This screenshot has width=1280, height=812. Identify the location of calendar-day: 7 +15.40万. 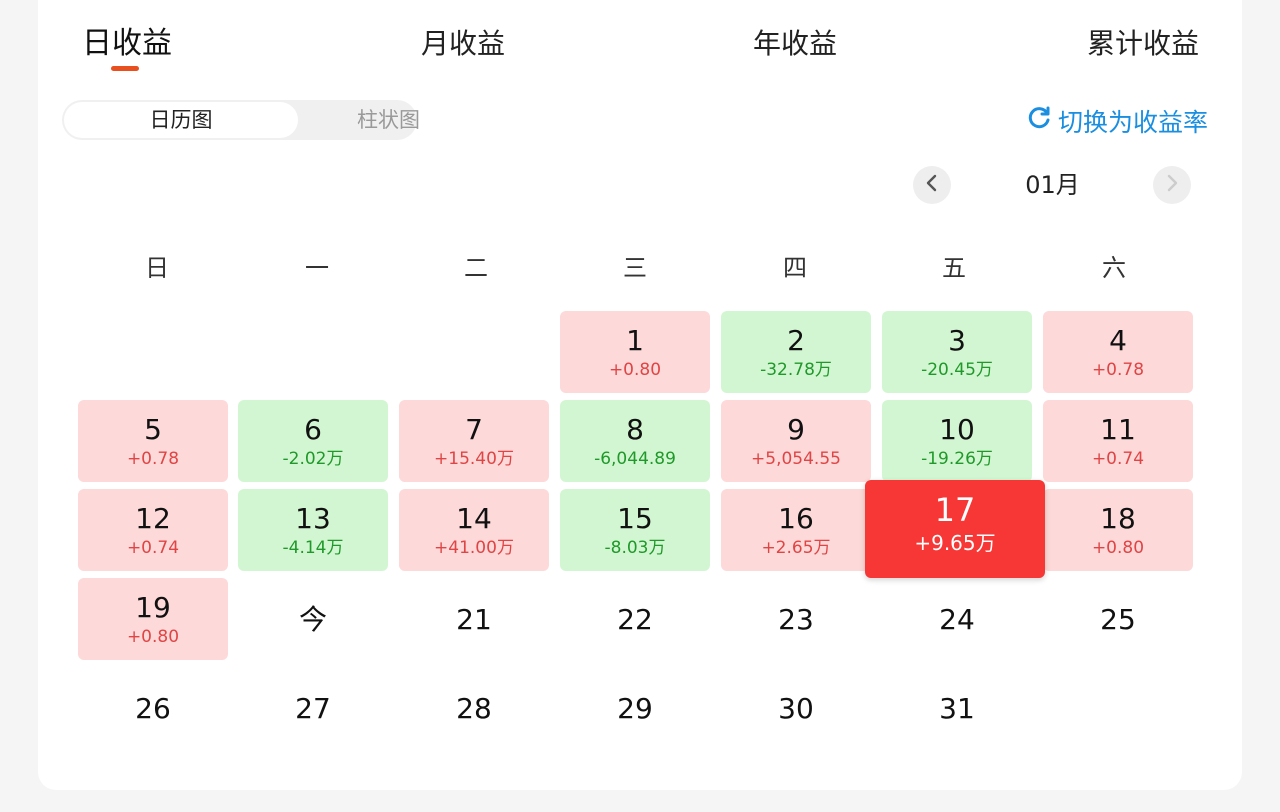
(474, 441).